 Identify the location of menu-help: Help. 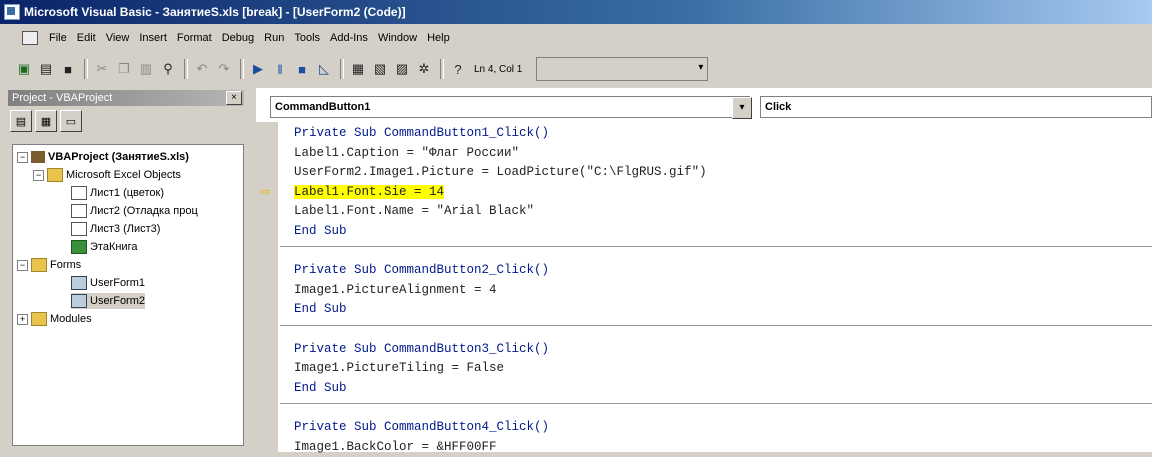
(438, 38).